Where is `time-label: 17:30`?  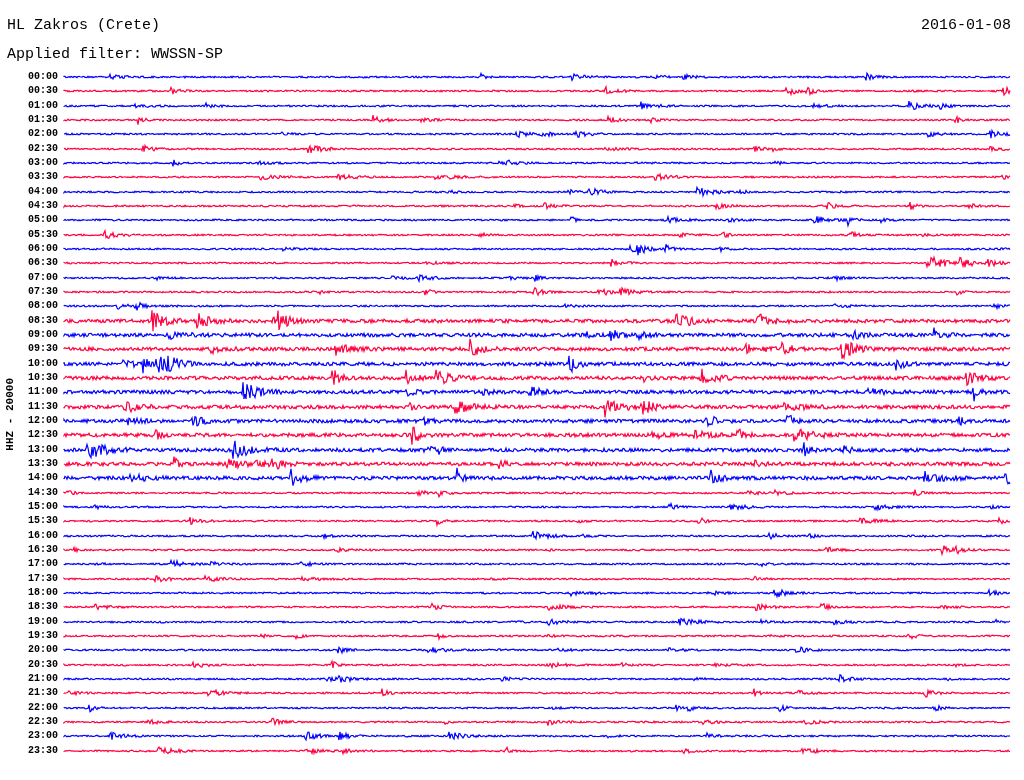 time-label: 17:30 is located at coordinates (43, 578).